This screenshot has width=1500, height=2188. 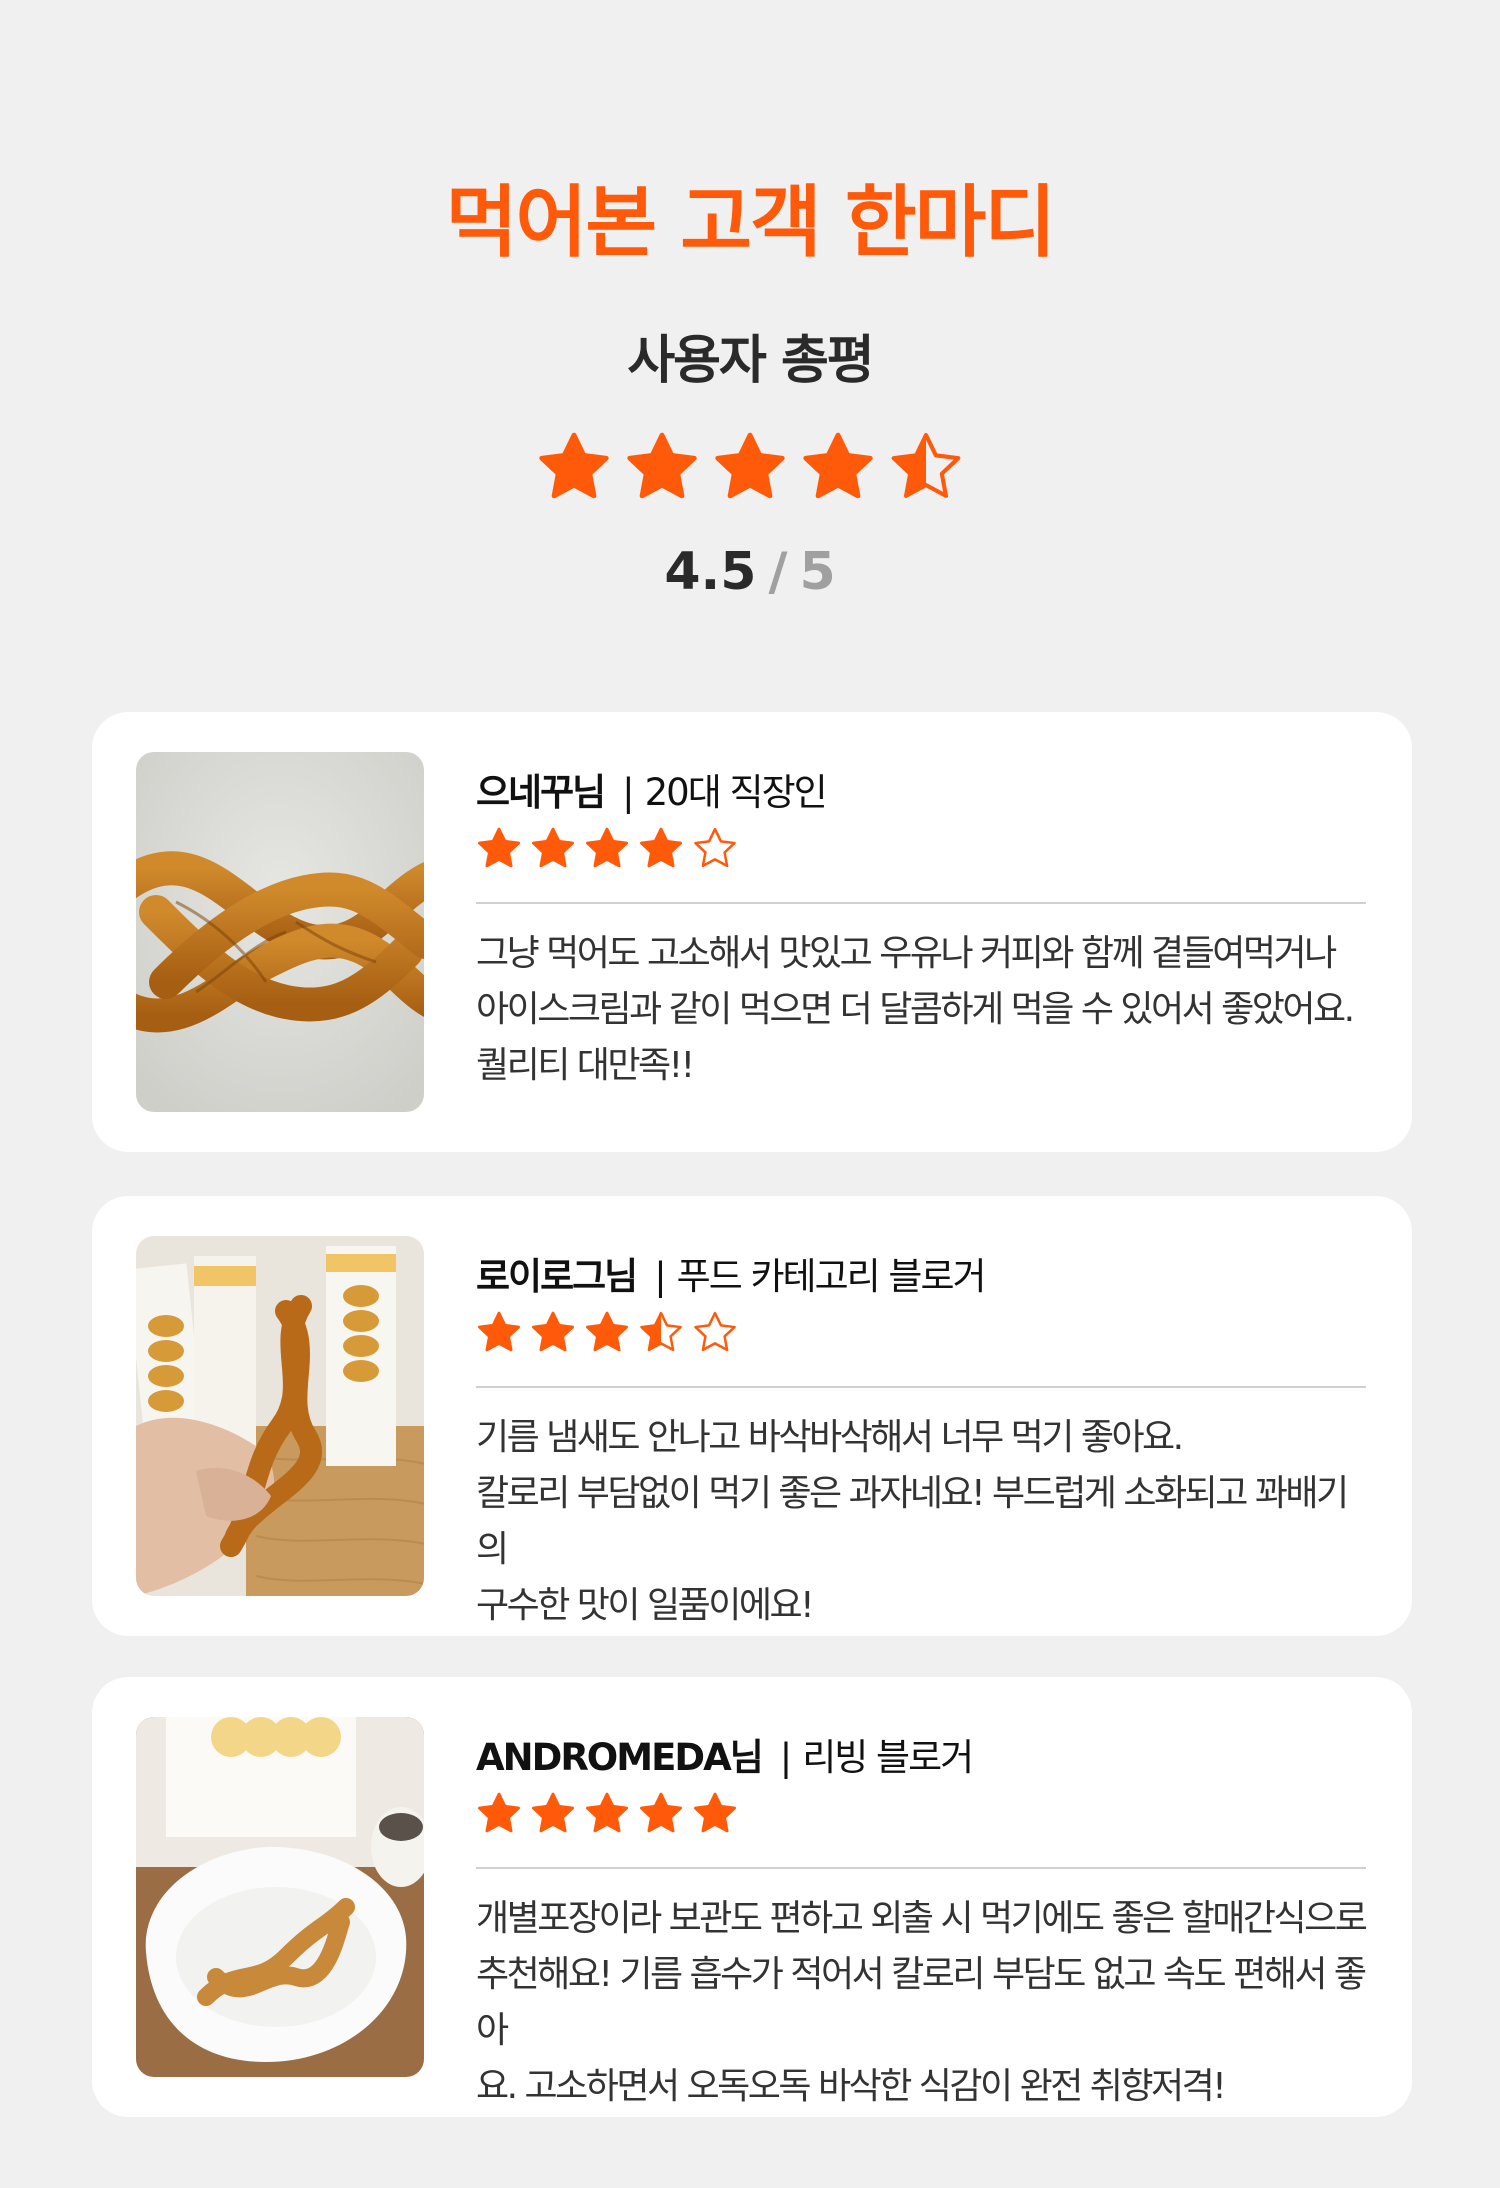 What do you see at coordinates (912, 1521) in the screenshot?
I see `review-text-line: 칼로리 부담없이 먹기 좋은 과자네요! 부드럽게 소화되고 꽈배기의` at bounding box center [912, 1521].